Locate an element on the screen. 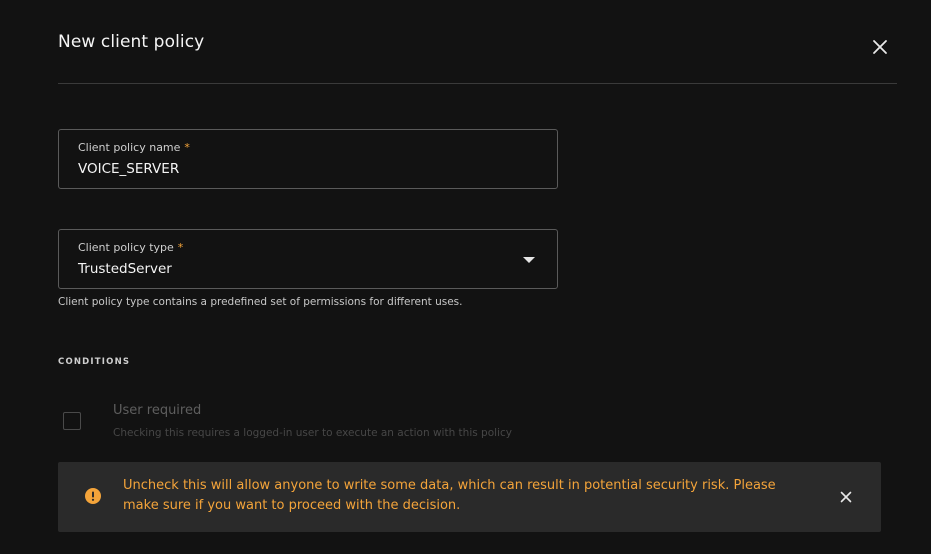 The image size is (931, 554). user-required-label: User required is located at coordinates (157, 410).